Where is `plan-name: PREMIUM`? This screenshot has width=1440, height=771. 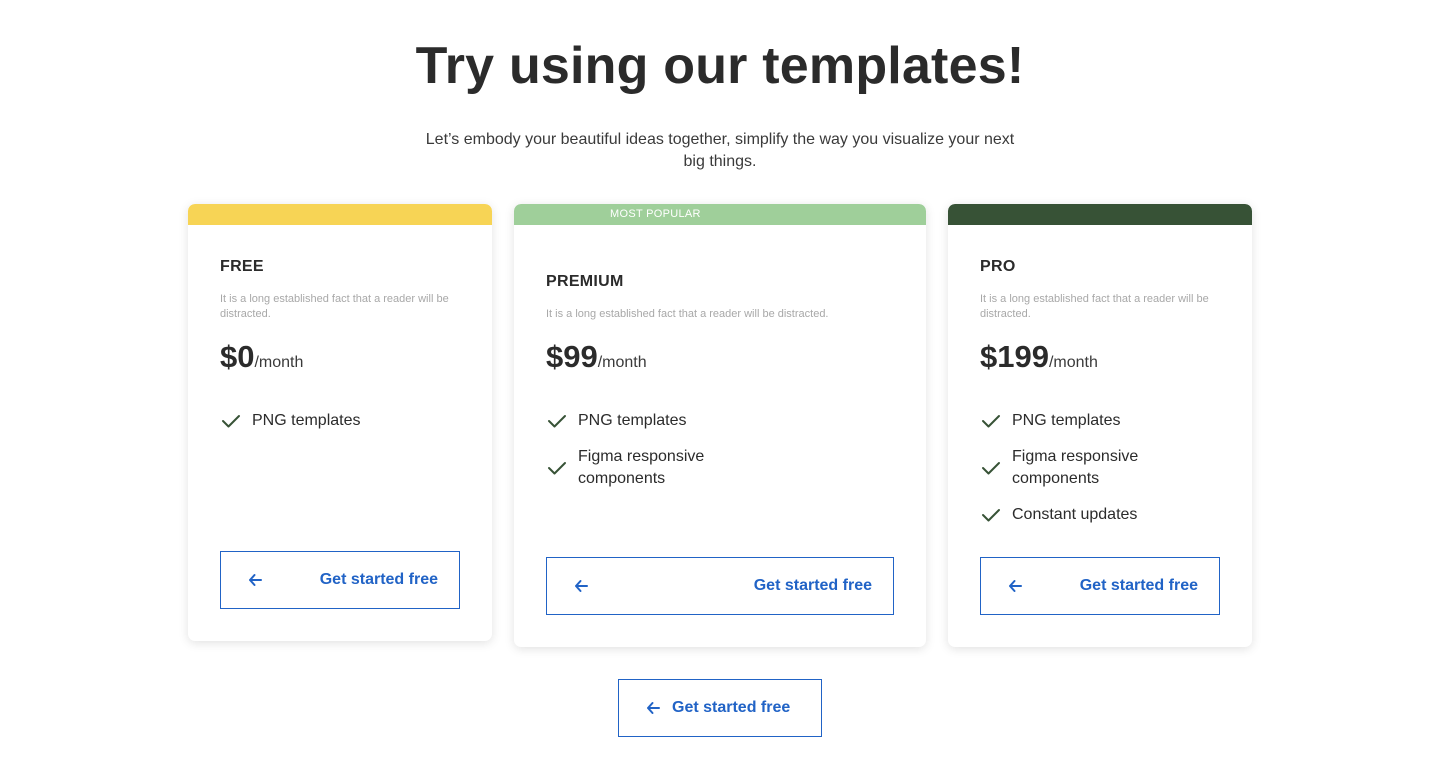
plan-name: PREMIUM is located at coordinates (585, 281).